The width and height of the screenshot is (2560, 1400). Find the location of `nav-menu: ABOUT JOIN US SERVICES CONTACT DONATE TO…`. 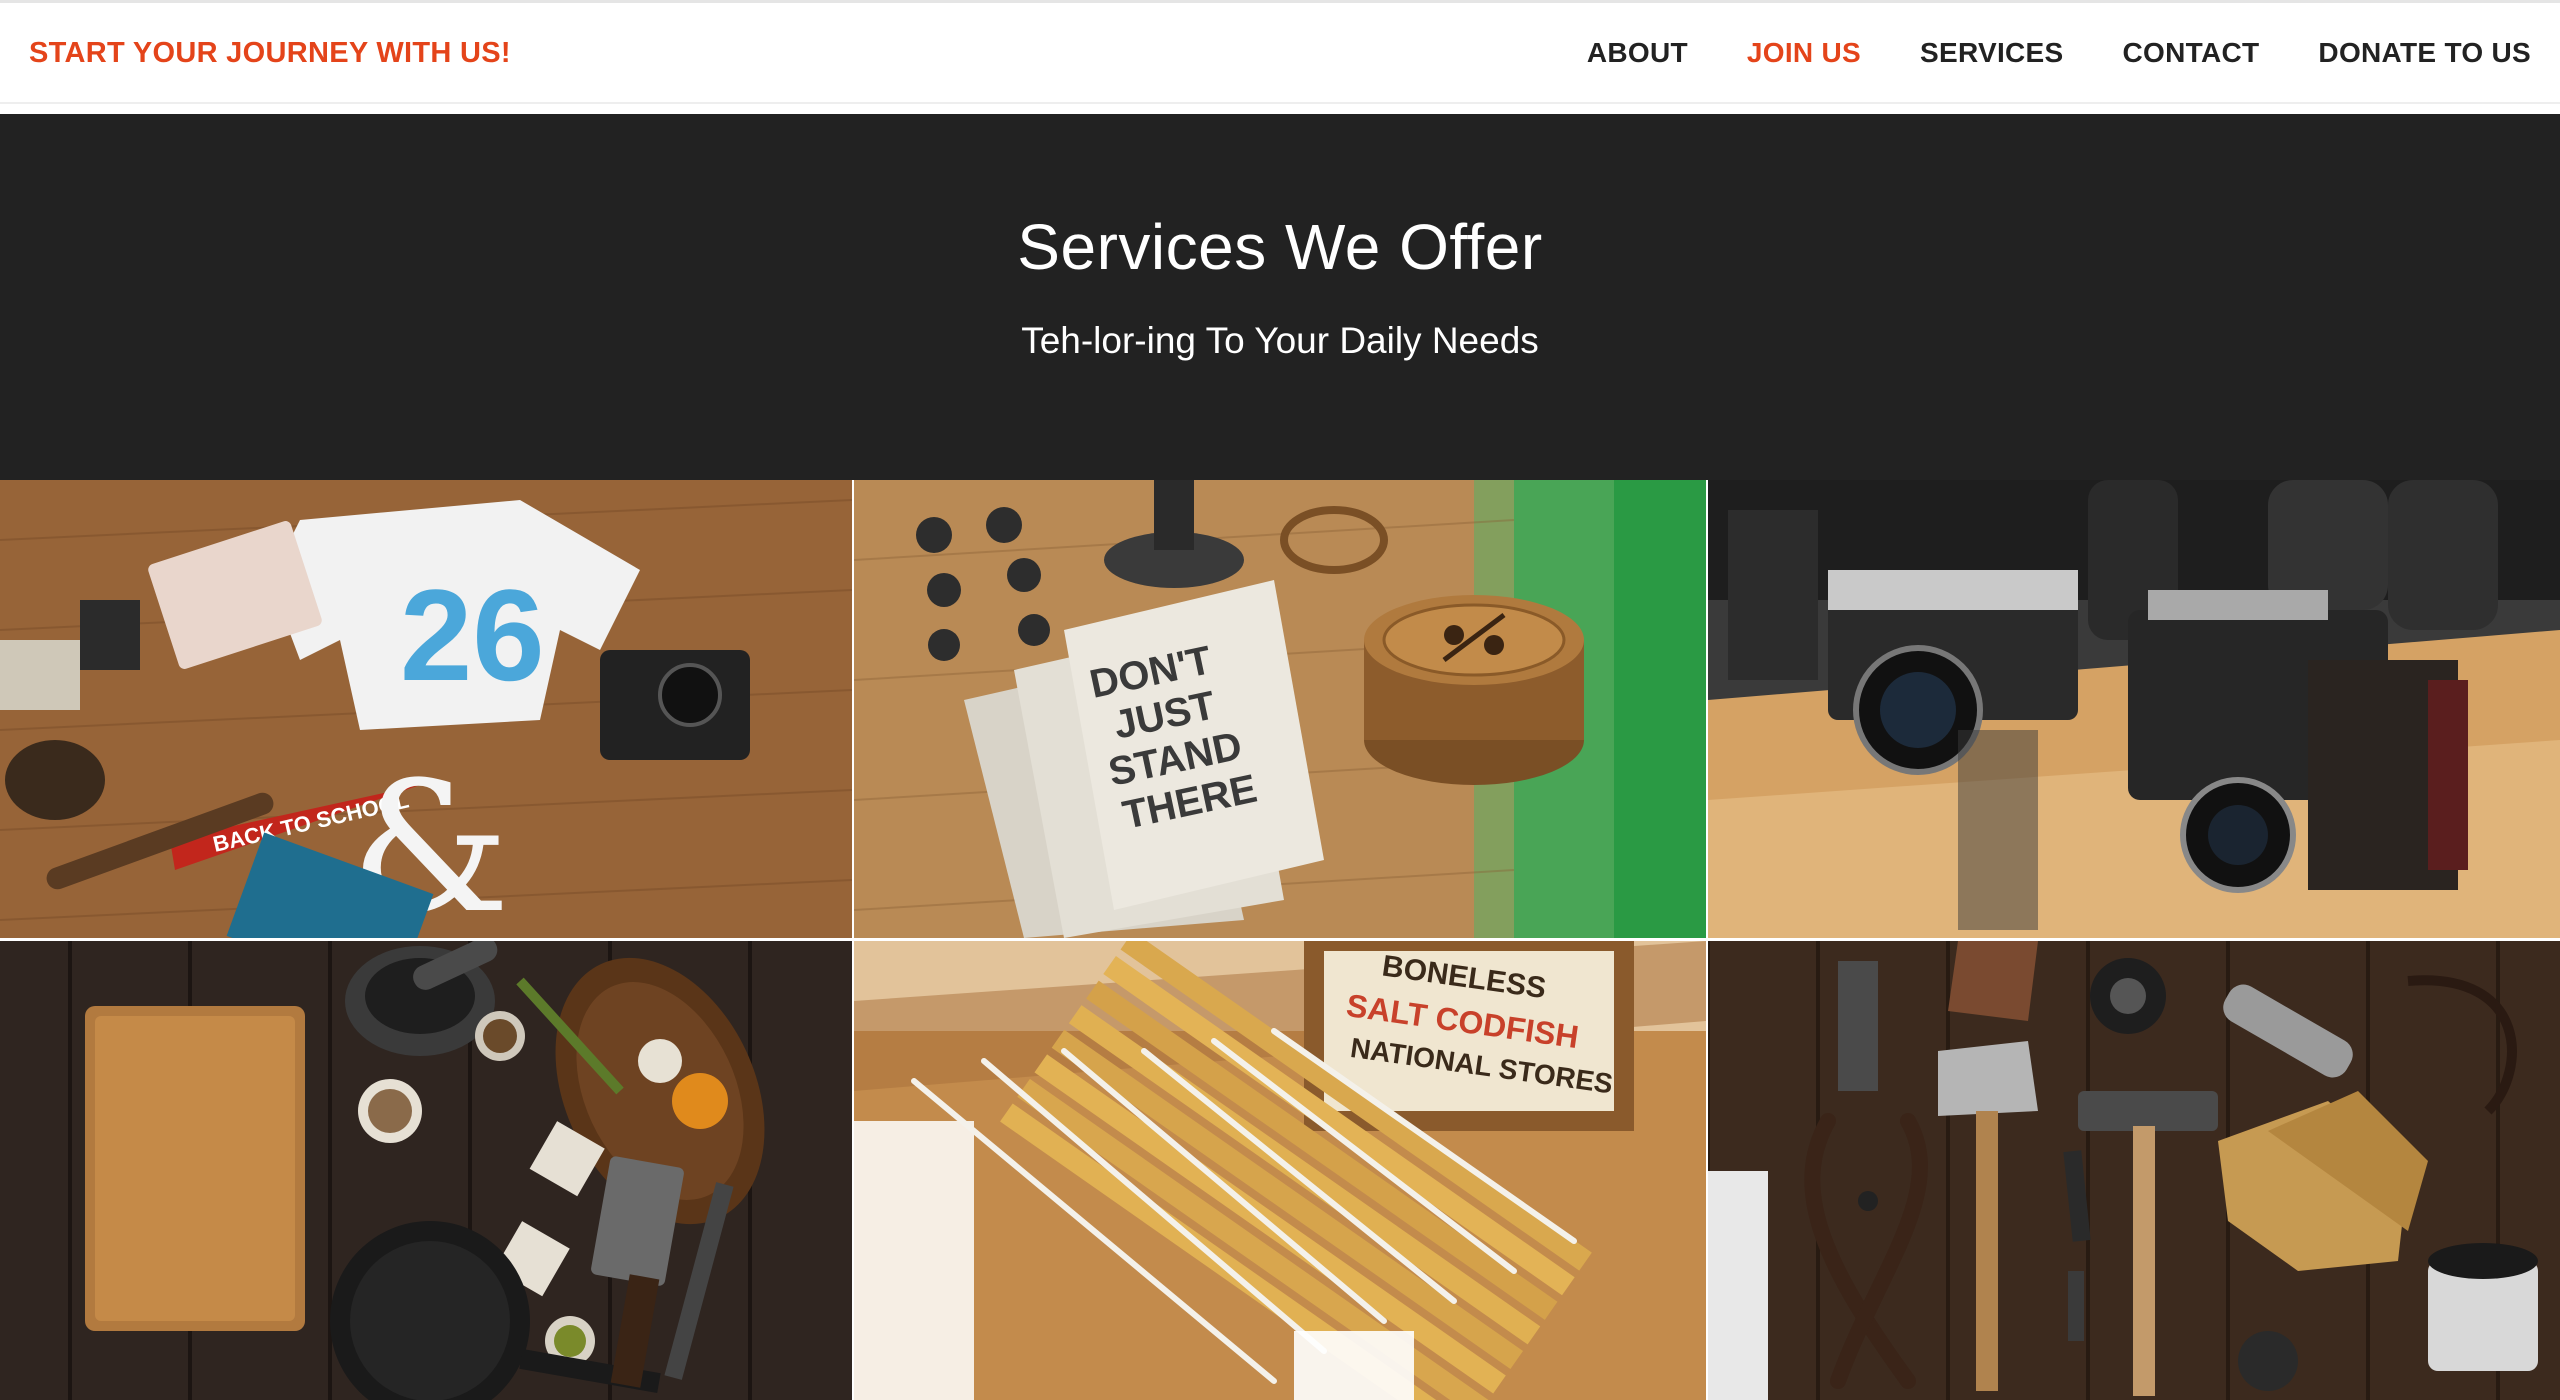

nav-menu: ABOUT JOIN US SERVICES CONTACT DONATE TO… is located at coordinates (2059, 53).